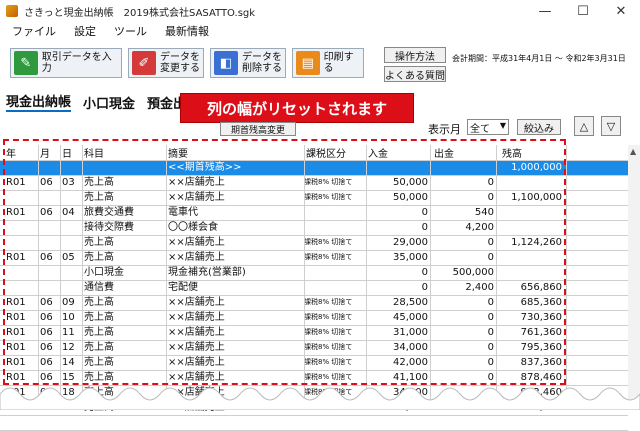 The height and width of the screenshot is (431, 640). I want to click on cell-tax, so click(335, 272).